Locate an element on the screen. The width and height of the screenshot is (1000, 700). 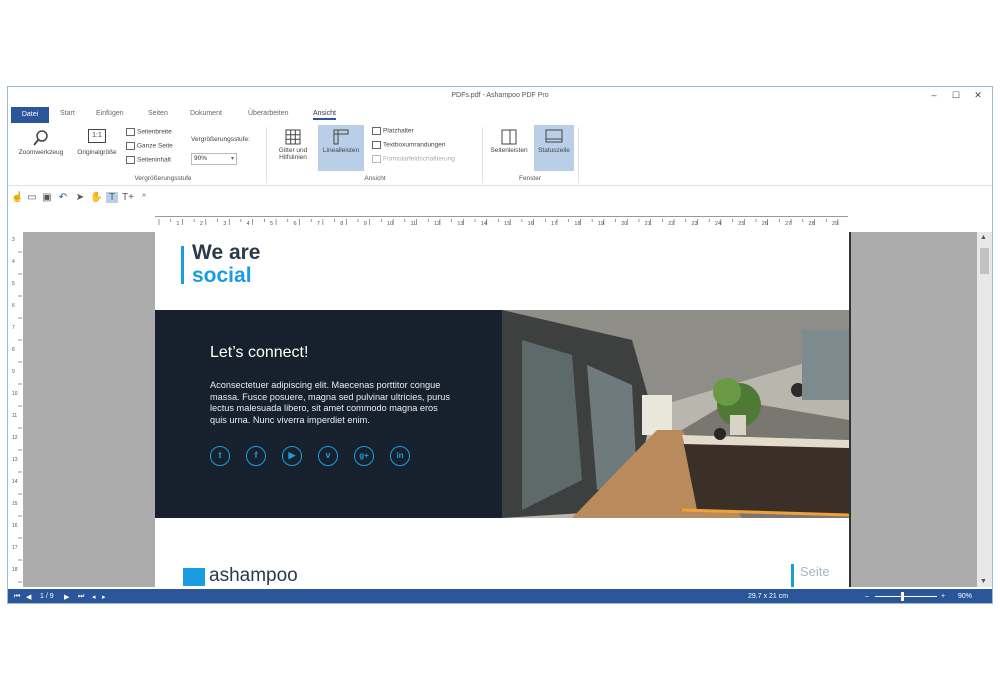
linealleisten-button: Linealleisten is located at coordinates (341, 148).